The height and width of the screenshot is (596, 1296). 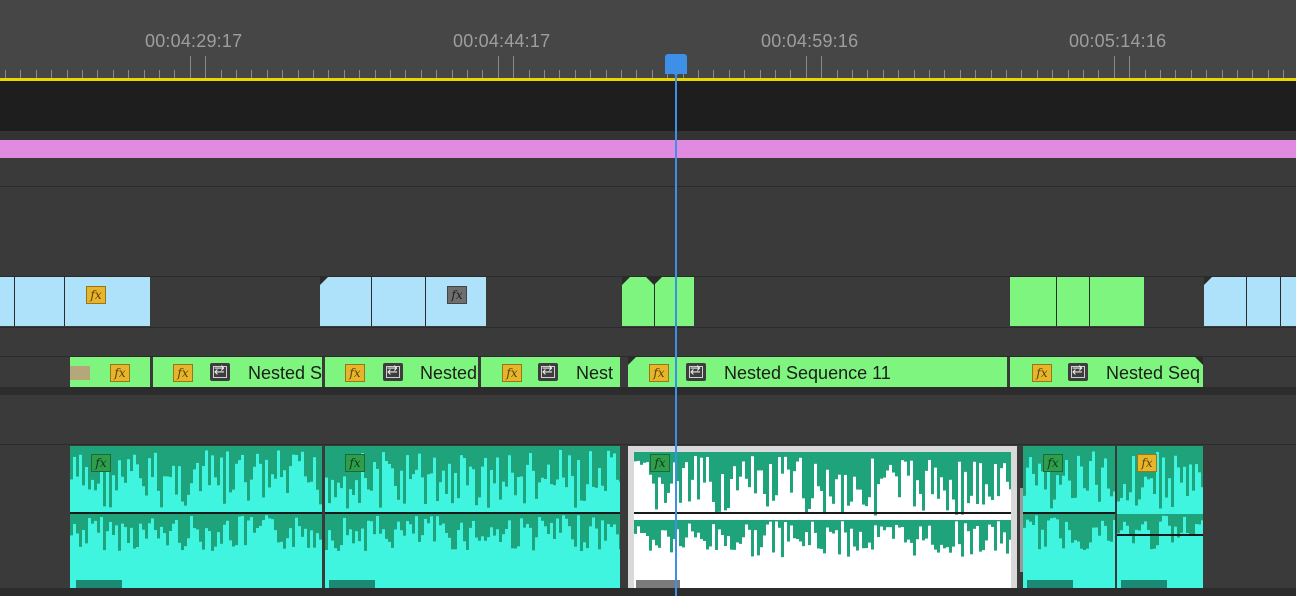 I want to click on clip-label: Nested Sequence 11, so click(x=807, y=373).